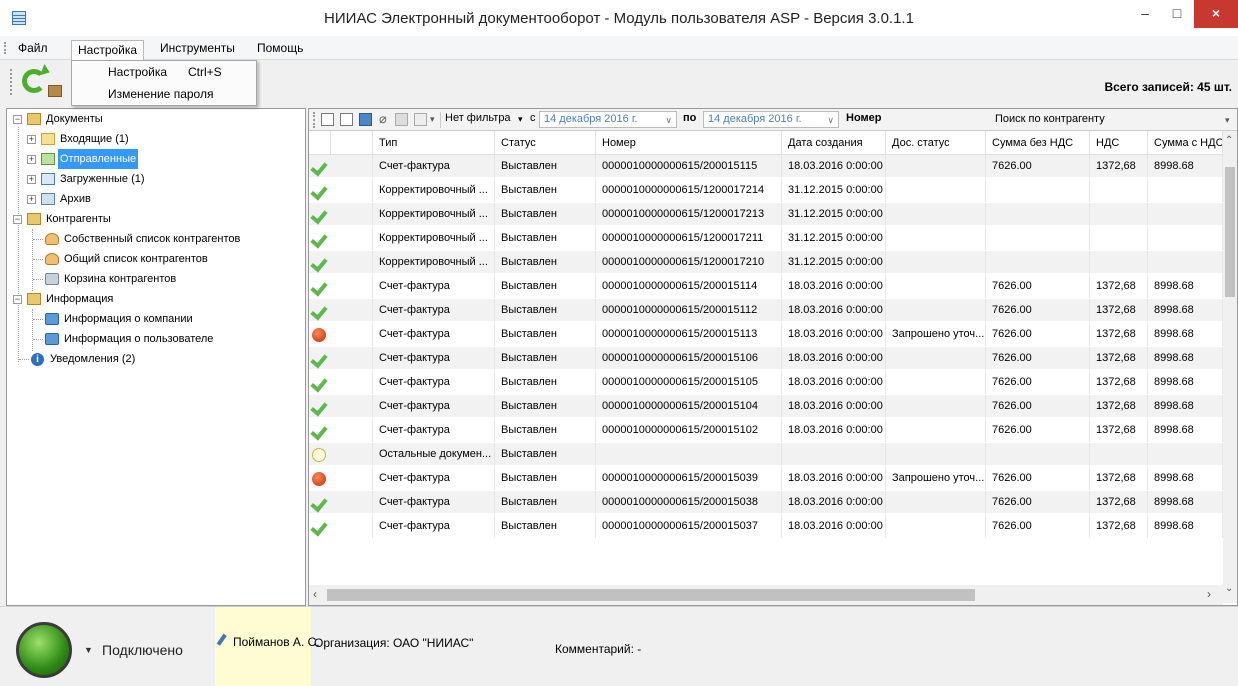  Describe the element at coordinates (1038, 214) in the screenshot. I see `table-cell-sum` at that location.